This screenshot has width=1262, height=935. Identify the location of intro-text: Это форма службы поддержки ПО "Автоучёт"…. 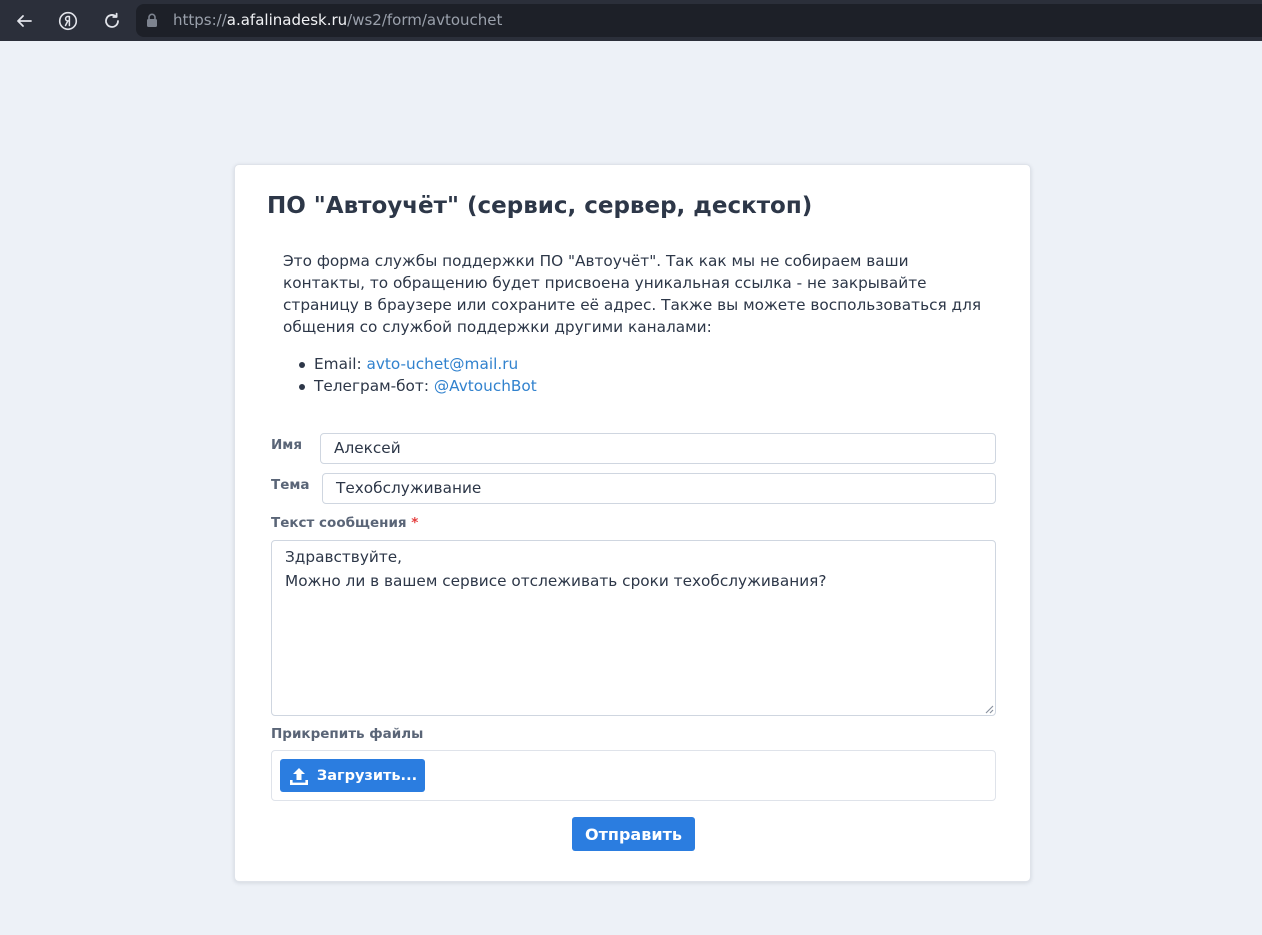
(632, 294).